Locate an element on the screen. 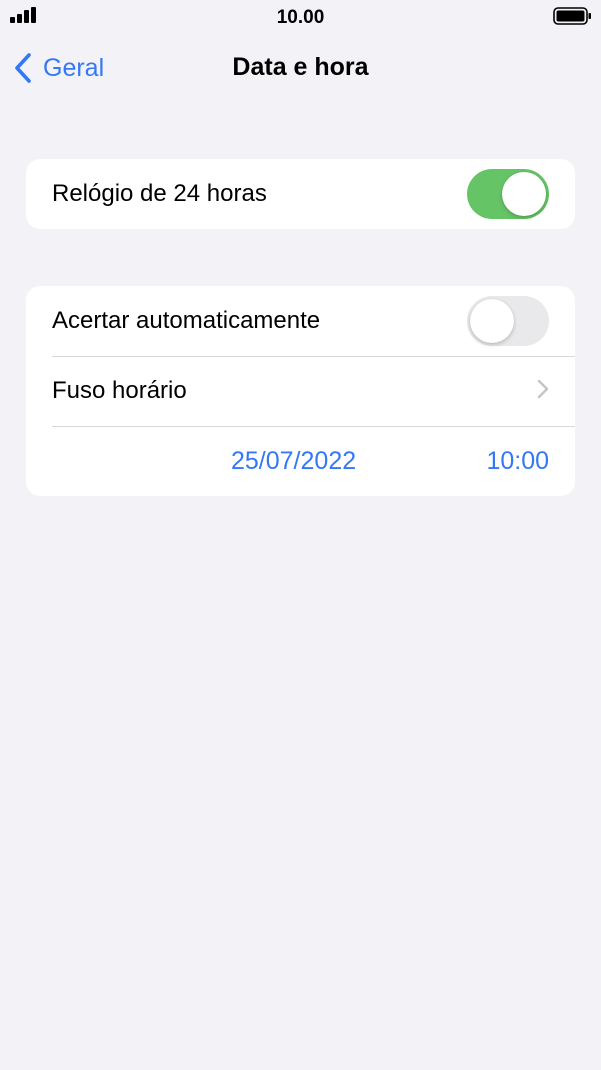 The image size is (601, 1070). date-time-row: 25/07/2022 10:00 is located at coordinates (300, 461).